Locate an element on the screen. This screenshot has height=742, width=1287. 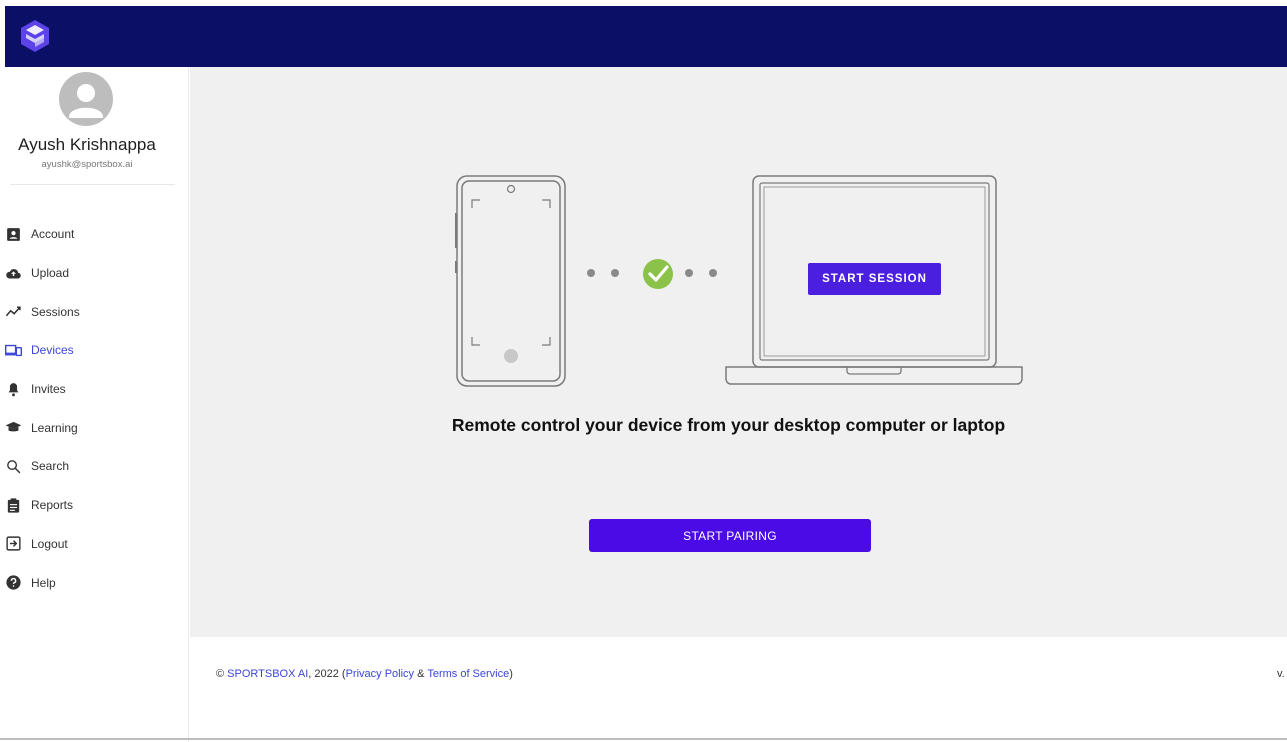
sidebar-item-label: Logout is located at coordinates (49, 543).